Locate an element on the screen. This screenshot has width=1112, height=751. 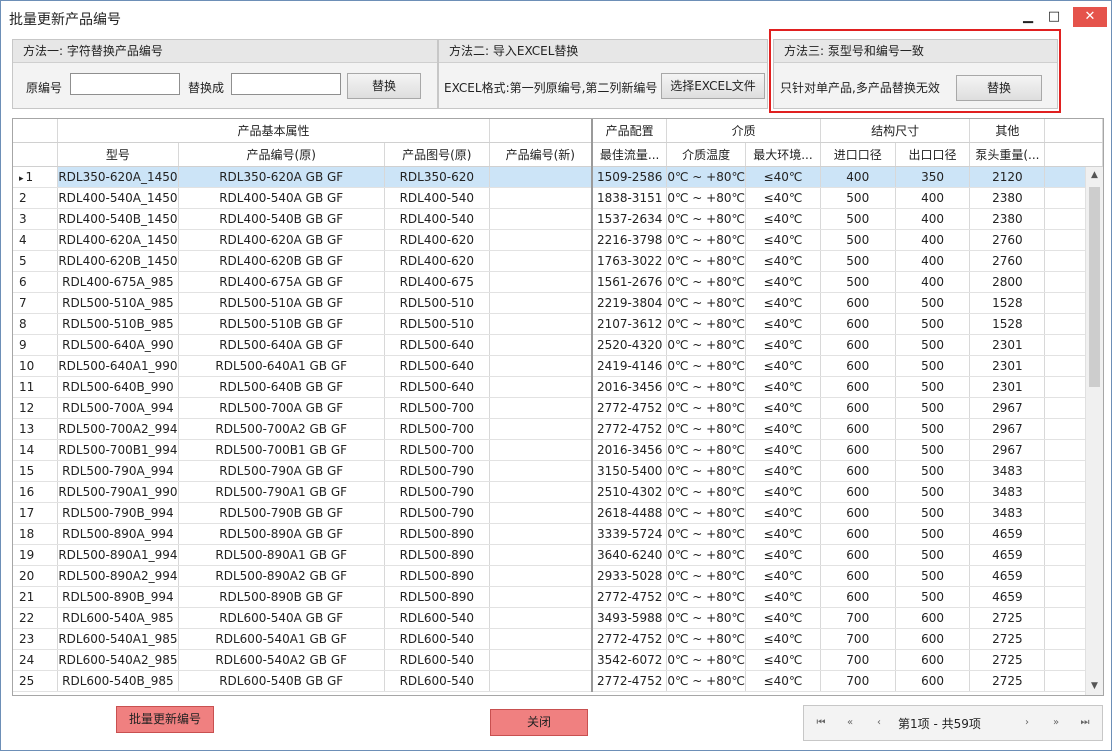
model-cell: RDL400-540A_1450 is located at coordinates (118, 198).